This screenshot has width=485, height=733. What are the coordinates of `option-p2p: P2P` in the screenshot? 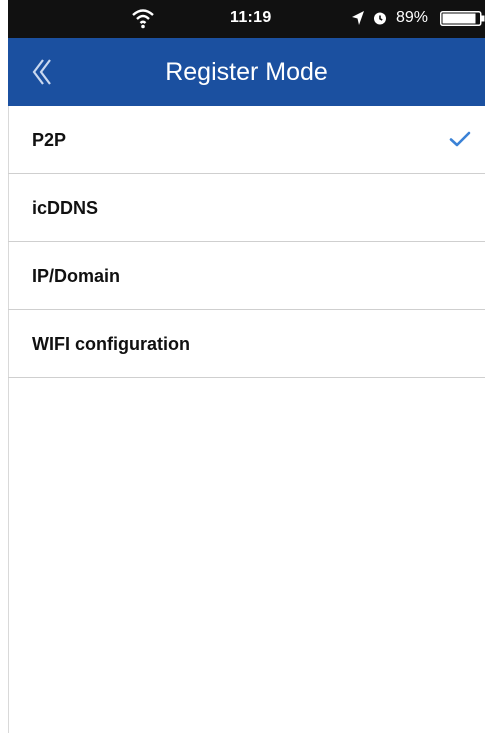 It's located at (246, 140).